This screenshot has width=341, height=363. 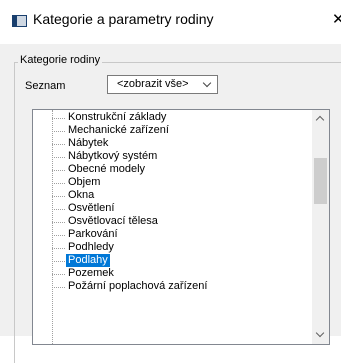 What do you see at coordinates (172, 273) in the screenshot?
I see `tree-item: Pozemek` at bounding box center [172, 273].